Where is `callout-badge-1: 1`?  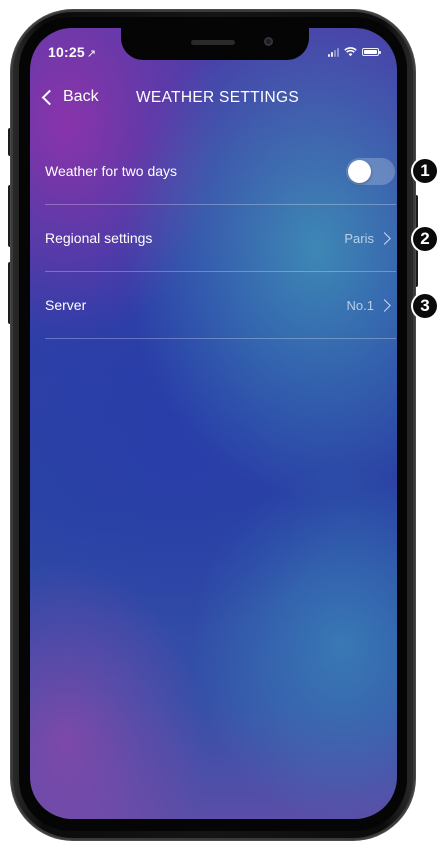
callout-badge-1: 1 is located at coordinates (425, 171).